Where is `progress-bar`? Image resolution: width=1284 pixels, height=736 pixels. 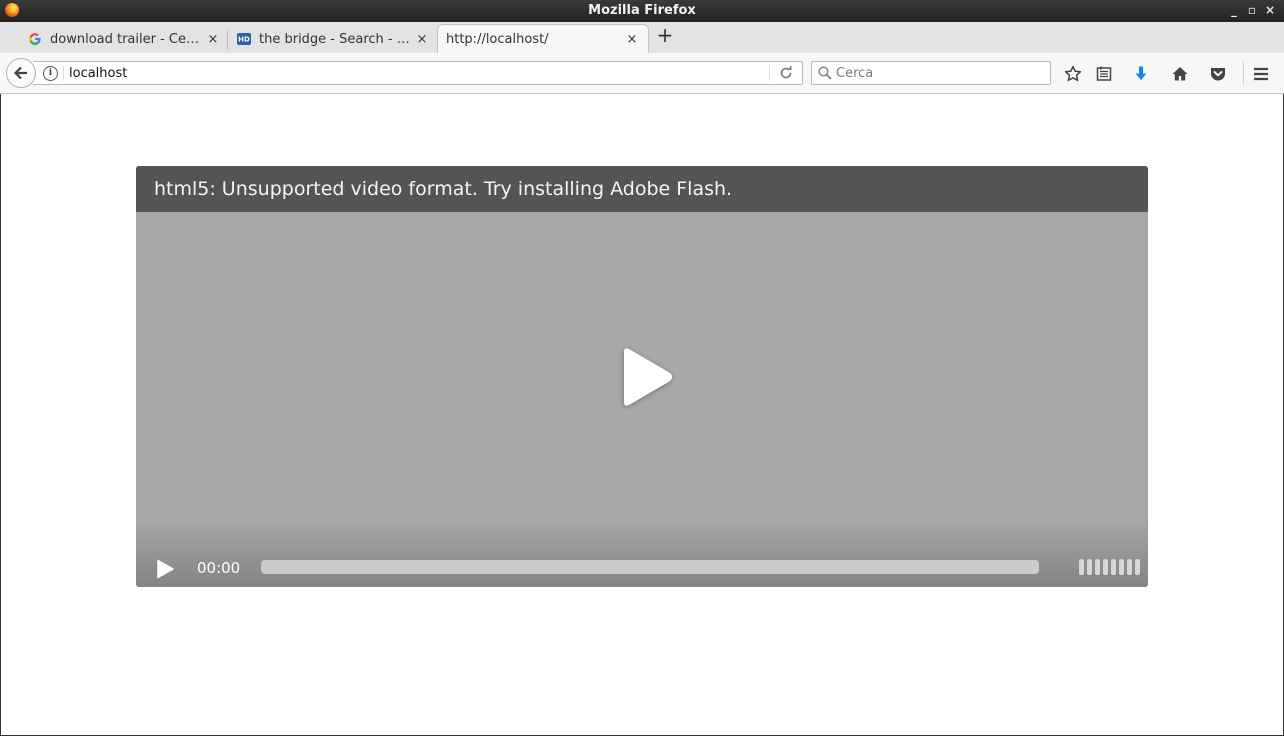
progress-bar is located at coordinates (650, 567).